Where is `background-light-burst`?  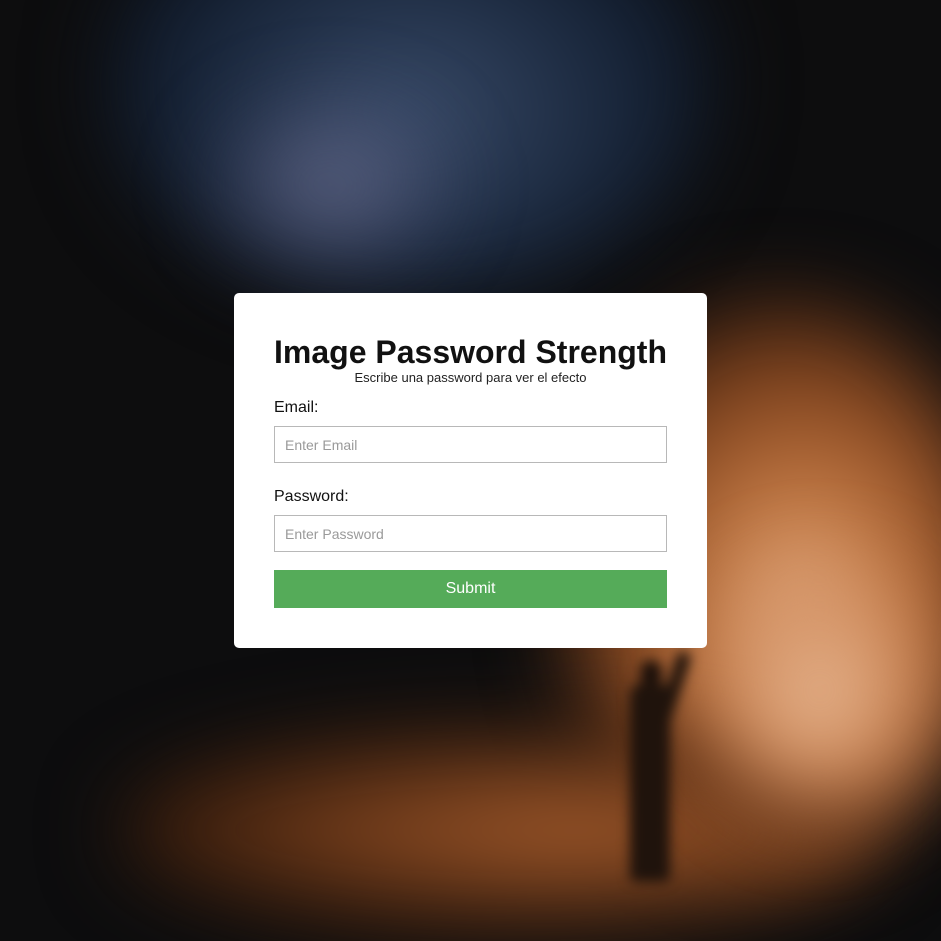
background-light-burst is located at coordinates (820, 690).